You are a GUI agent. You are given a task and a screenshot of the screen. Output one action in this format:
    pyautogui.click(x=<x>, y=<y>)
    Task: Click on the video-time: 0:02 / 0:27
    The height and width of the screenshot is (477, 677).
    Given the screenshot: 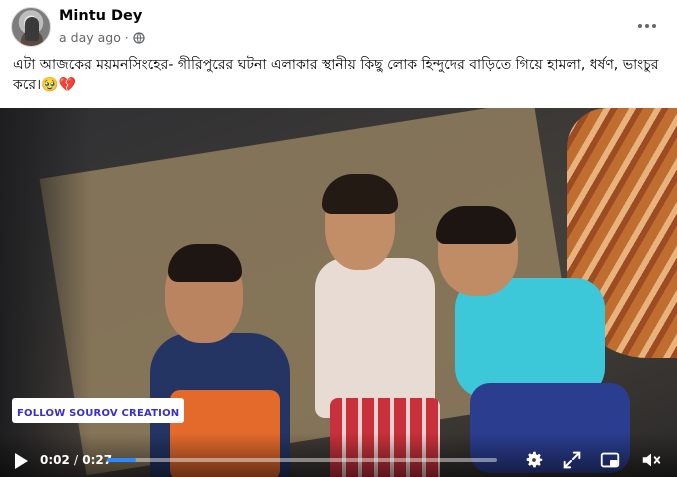 What is the action you would take?
    pyautogui.click(x=76, y=460)
    